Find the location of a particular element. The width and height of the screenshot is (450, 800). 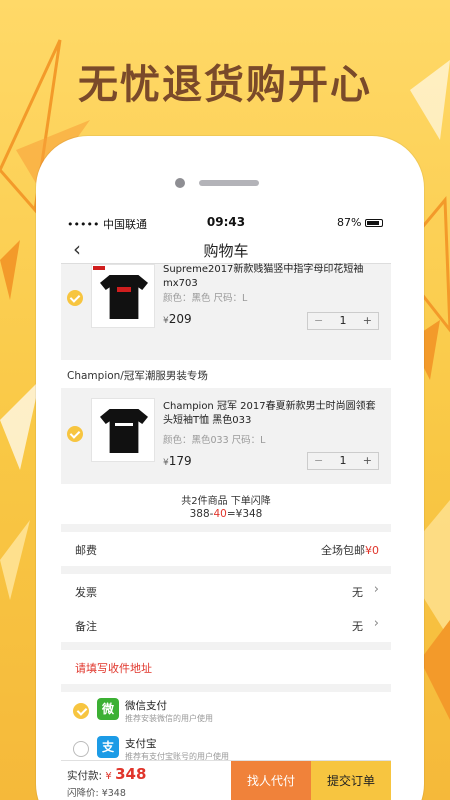

banner-headline: 无忧退货购开心 is located at coordinates (225, 85).